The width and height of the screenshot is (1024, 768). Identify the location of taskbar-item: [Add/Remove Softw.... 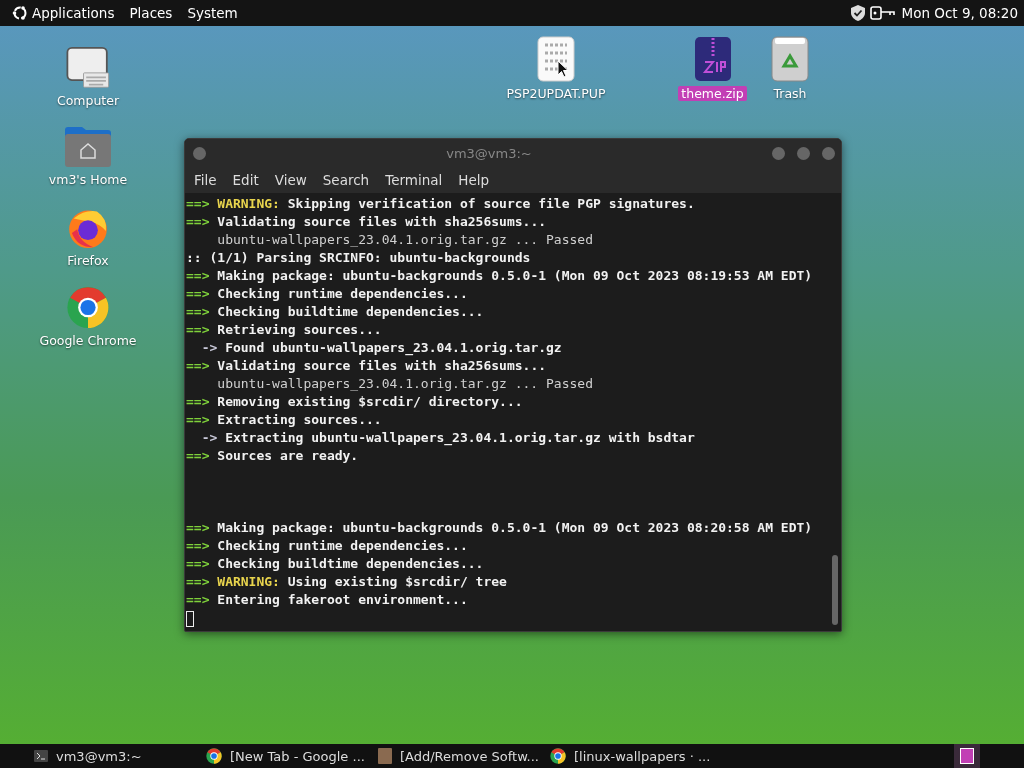
(460, 756).